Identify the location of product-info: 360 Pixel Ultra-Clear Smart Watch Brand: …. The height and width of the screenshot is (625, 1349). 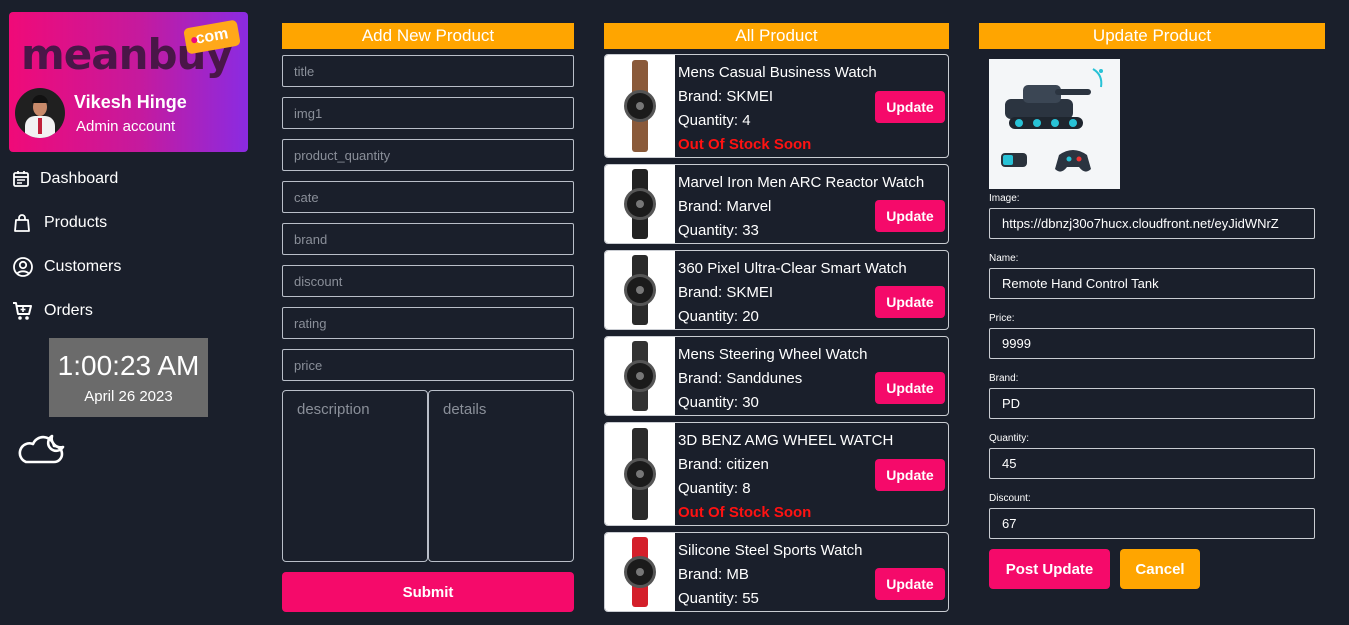
(792, 293).